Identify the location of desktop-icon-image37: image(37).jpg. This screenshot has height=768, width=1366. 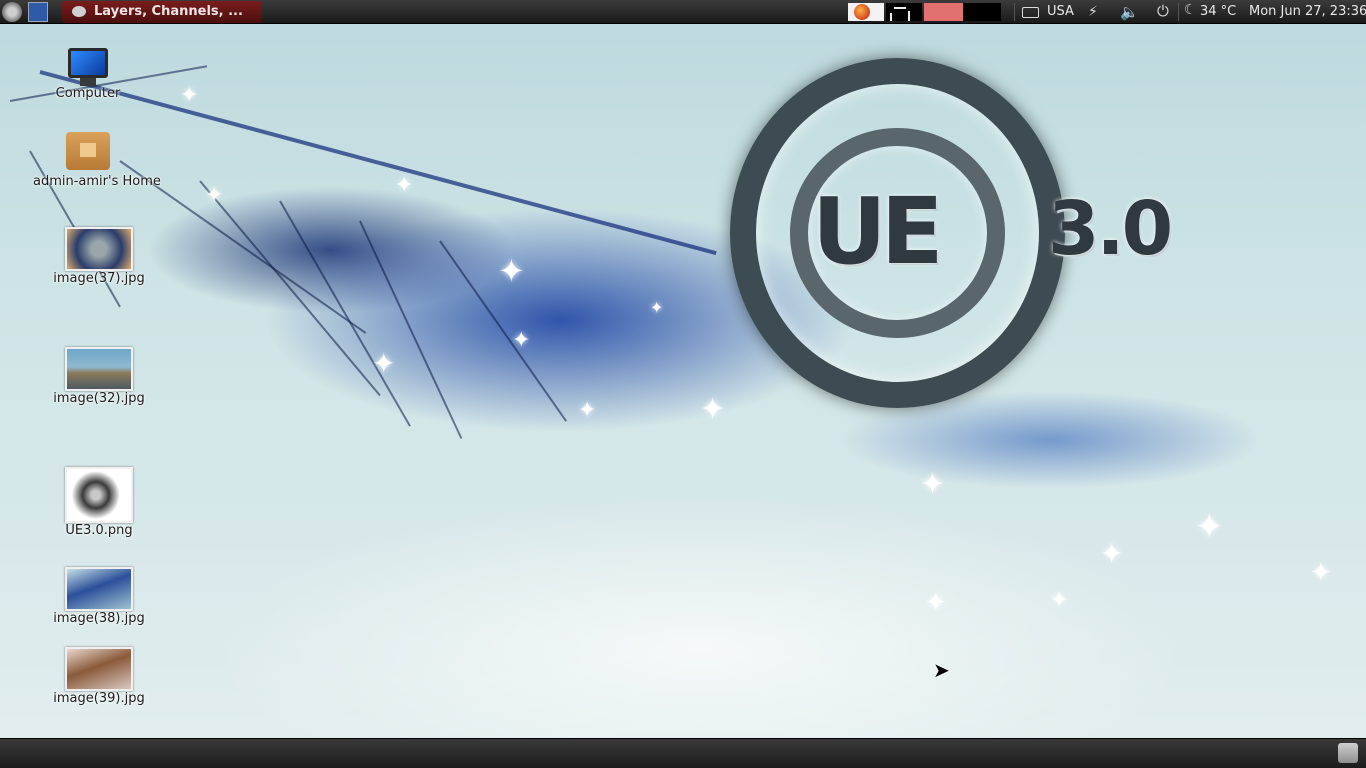
(99, 256).